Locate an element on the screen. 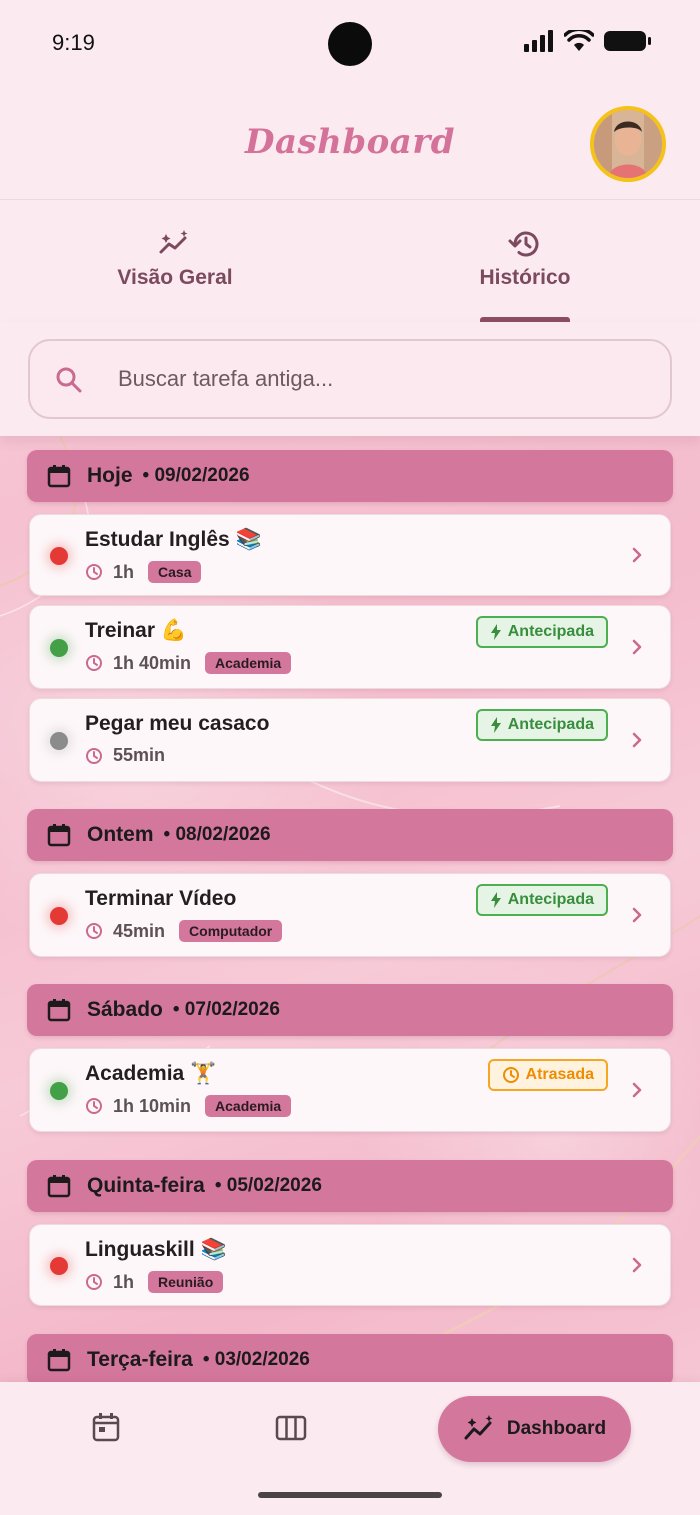  search-input is located at coordinates (378, 379).